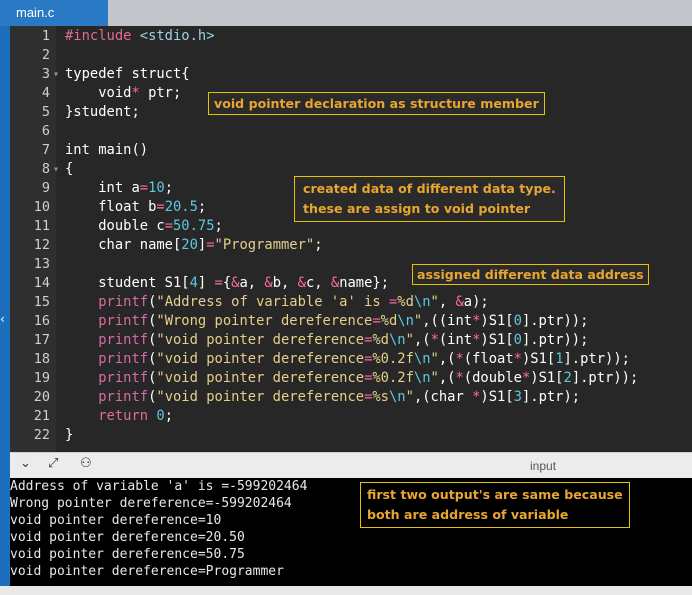  I want to click on code-token: }, so click(69, 435).